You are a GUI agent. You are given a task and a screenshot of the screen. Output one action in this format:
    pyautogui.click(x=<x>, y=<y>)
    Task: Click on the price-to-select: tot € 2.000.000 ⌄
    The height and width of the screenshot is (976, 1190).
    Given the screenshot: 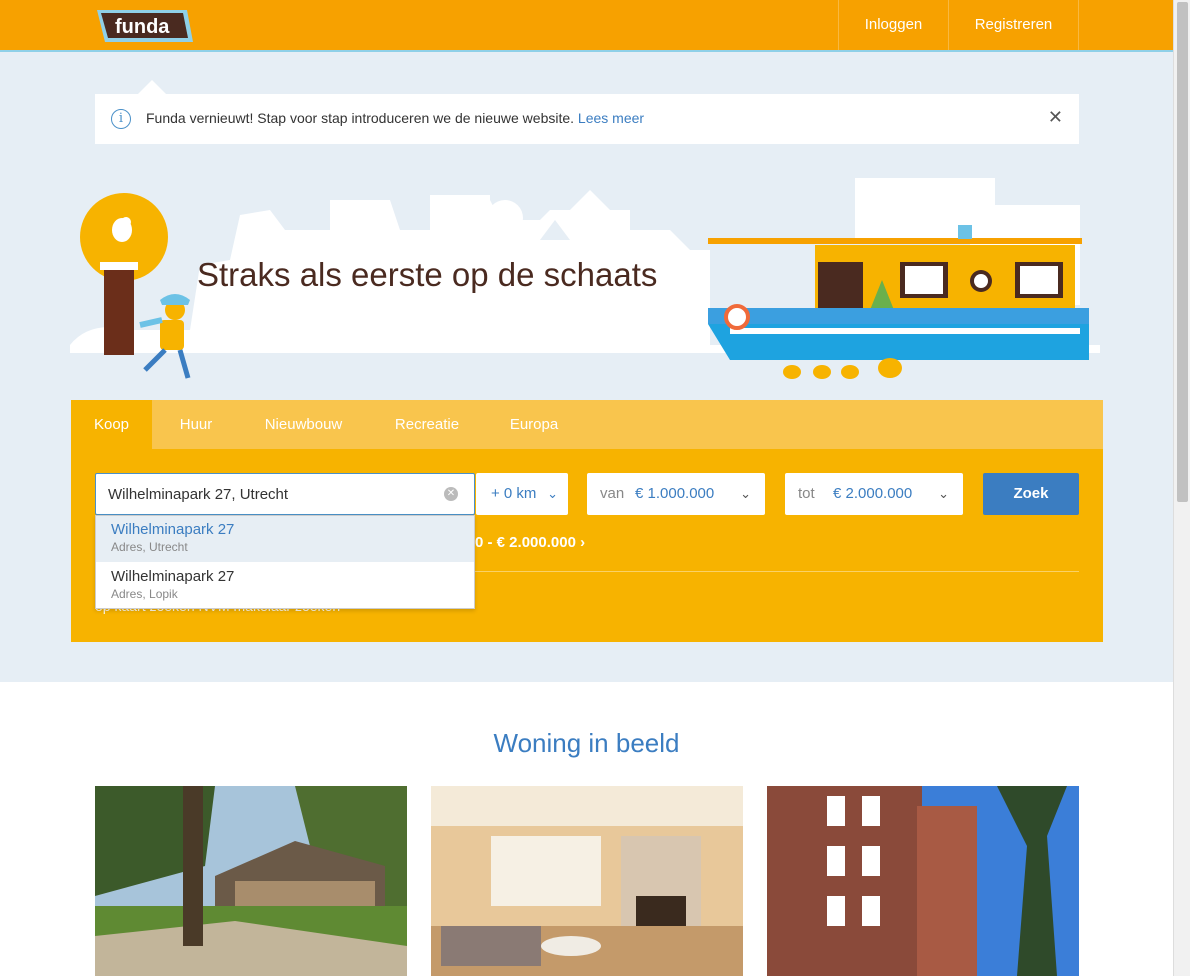 What is the action you would take?
    pyautogui.click(x=874, y=494)
    